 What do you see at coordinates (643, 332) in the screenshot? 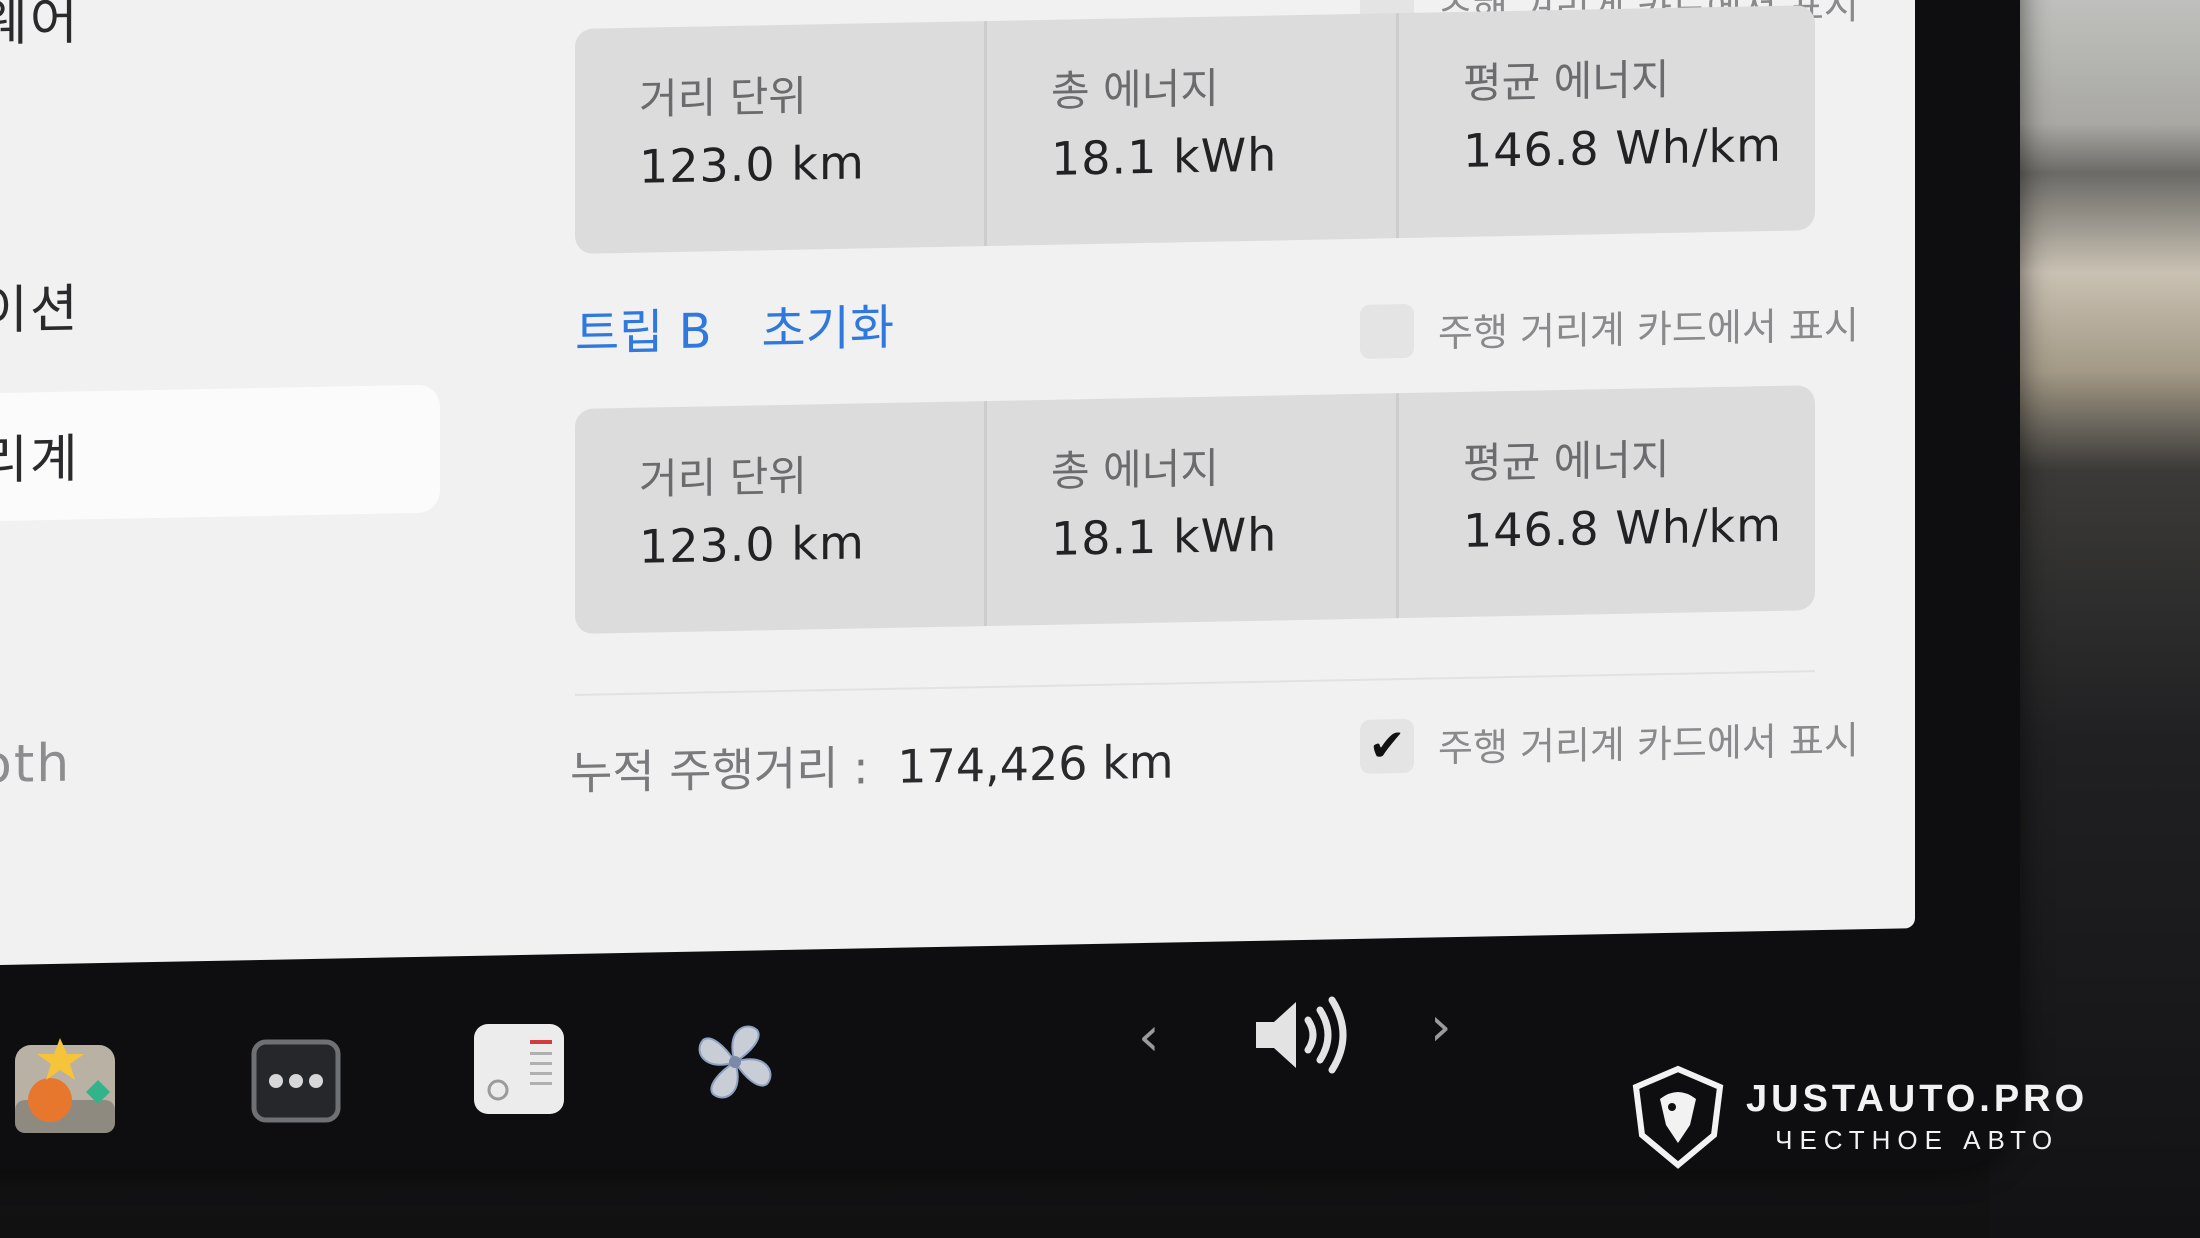
I see `trip-b-title: 트립 B` at bounding box center [643, 332].